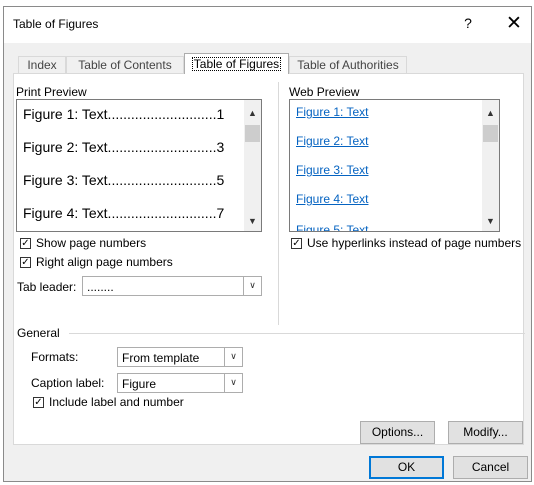  Describe the element at coordinates (252, 165) in the screenshot. I see `print-preview-scrollbar: ▲ ▼` at that location.